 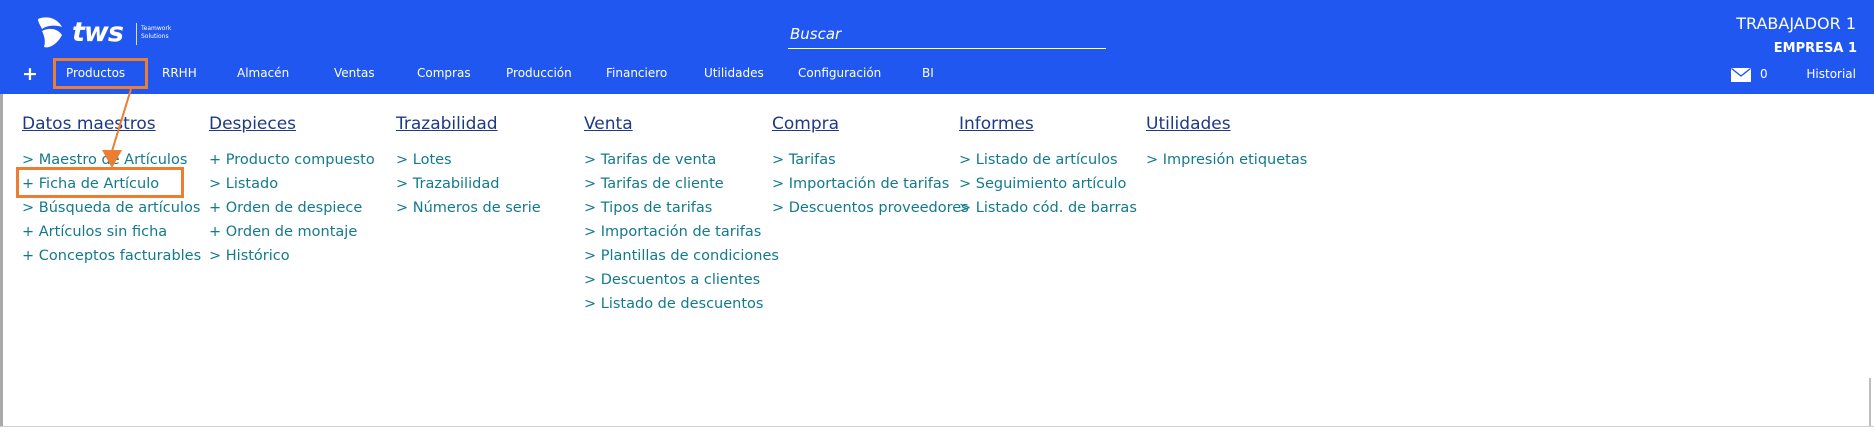 I want to click on nav-item-almacen: Almacén, so click(x=263, y=73).